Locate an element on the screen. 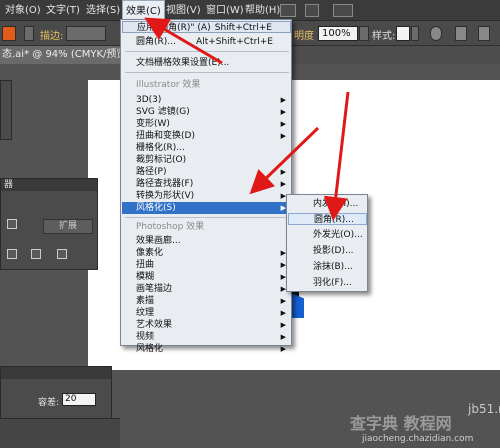  document-tab: 态.ai* @ 94% (CMYK/预览) is located at coordinates (61, 55).